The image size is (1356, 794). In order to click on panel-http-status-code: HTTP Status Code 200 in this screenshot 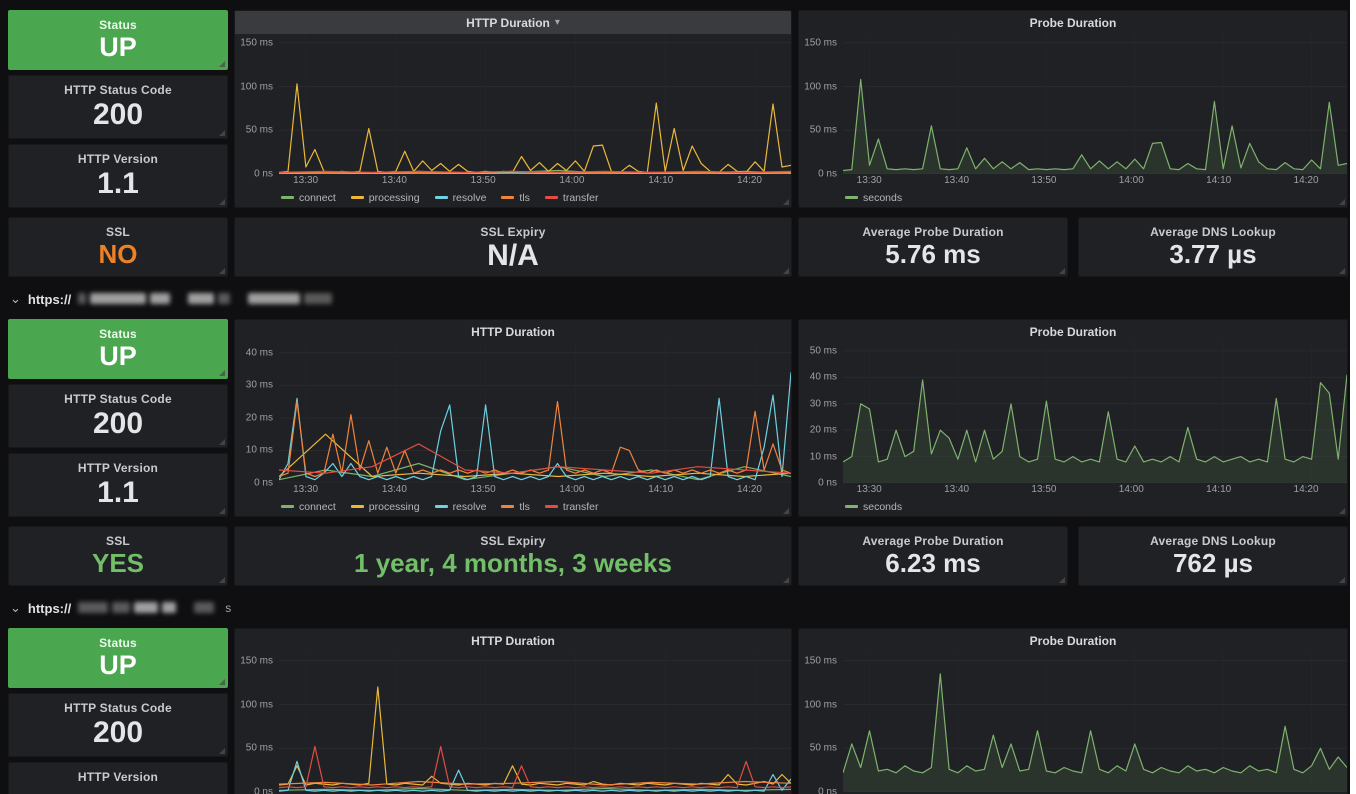, I will do `click(118, 416)`.